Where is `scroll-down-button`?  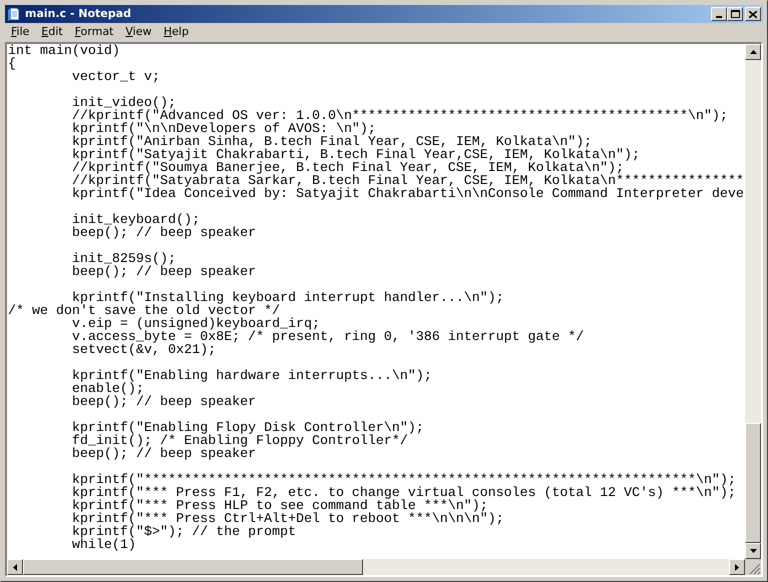
scroll-down-button is located at coordinates (753, 551).